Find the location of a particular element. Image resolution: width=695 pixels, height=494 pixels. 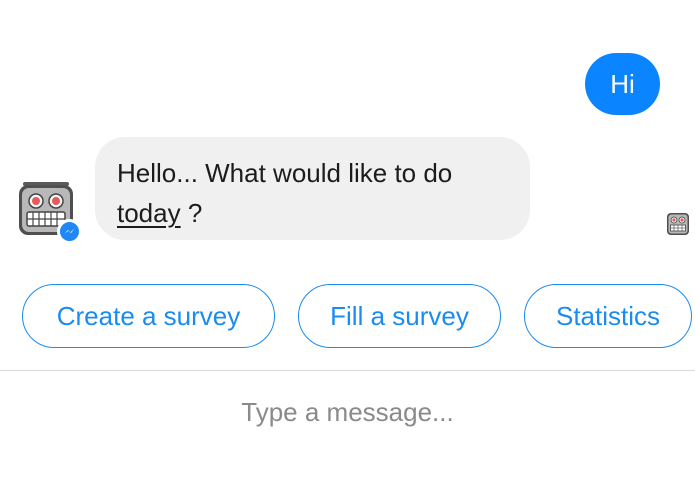

incoming-message-suffix: ? is located at coordinates (191, 213).